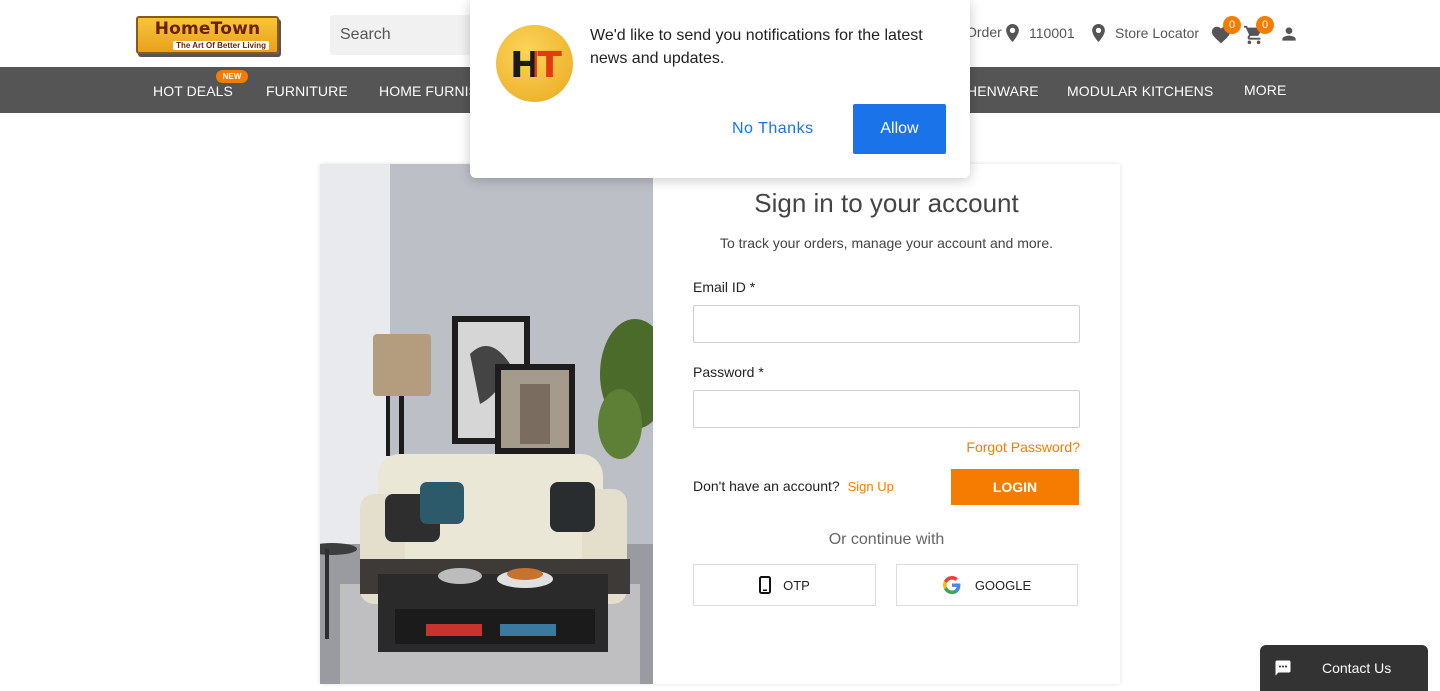 This screenshot has height=691, width=1440. I want to click on track-order-label: Order, so click(984, 32).